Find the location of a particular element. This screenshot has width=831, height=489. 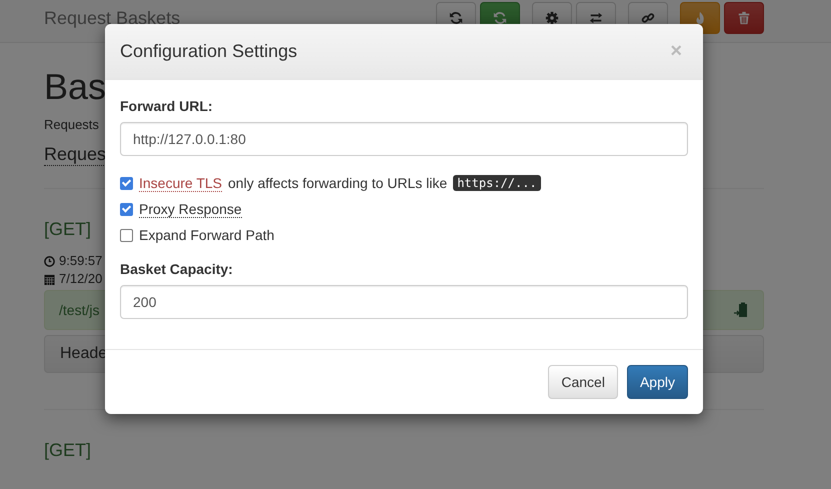

calendar-icon is located at coordinates (49, 279).